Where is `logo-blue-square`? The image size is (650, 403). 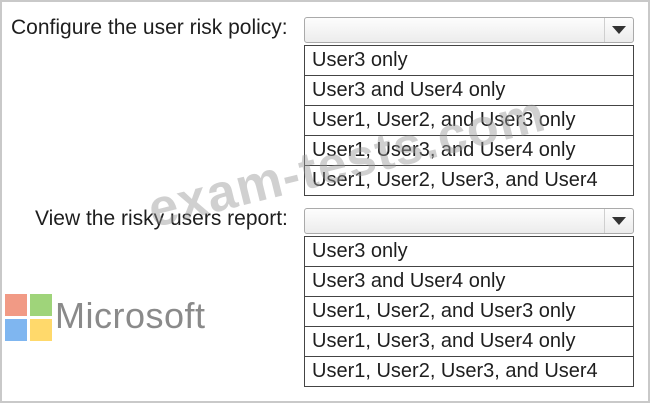 logo-blue-square is located at coordinates (16, 330).